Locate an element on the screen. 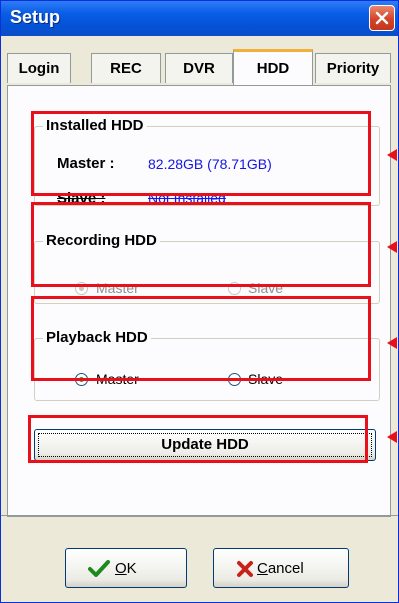  tab-login: Login is located at coordinates (39, 68).